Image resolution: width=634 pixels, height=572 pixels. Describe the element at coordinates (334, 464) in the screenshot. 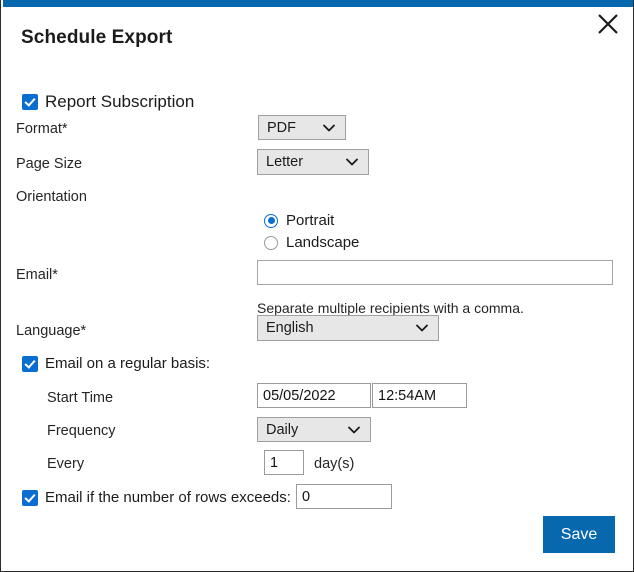

I see `every-unit-label: day(s)` at that location.